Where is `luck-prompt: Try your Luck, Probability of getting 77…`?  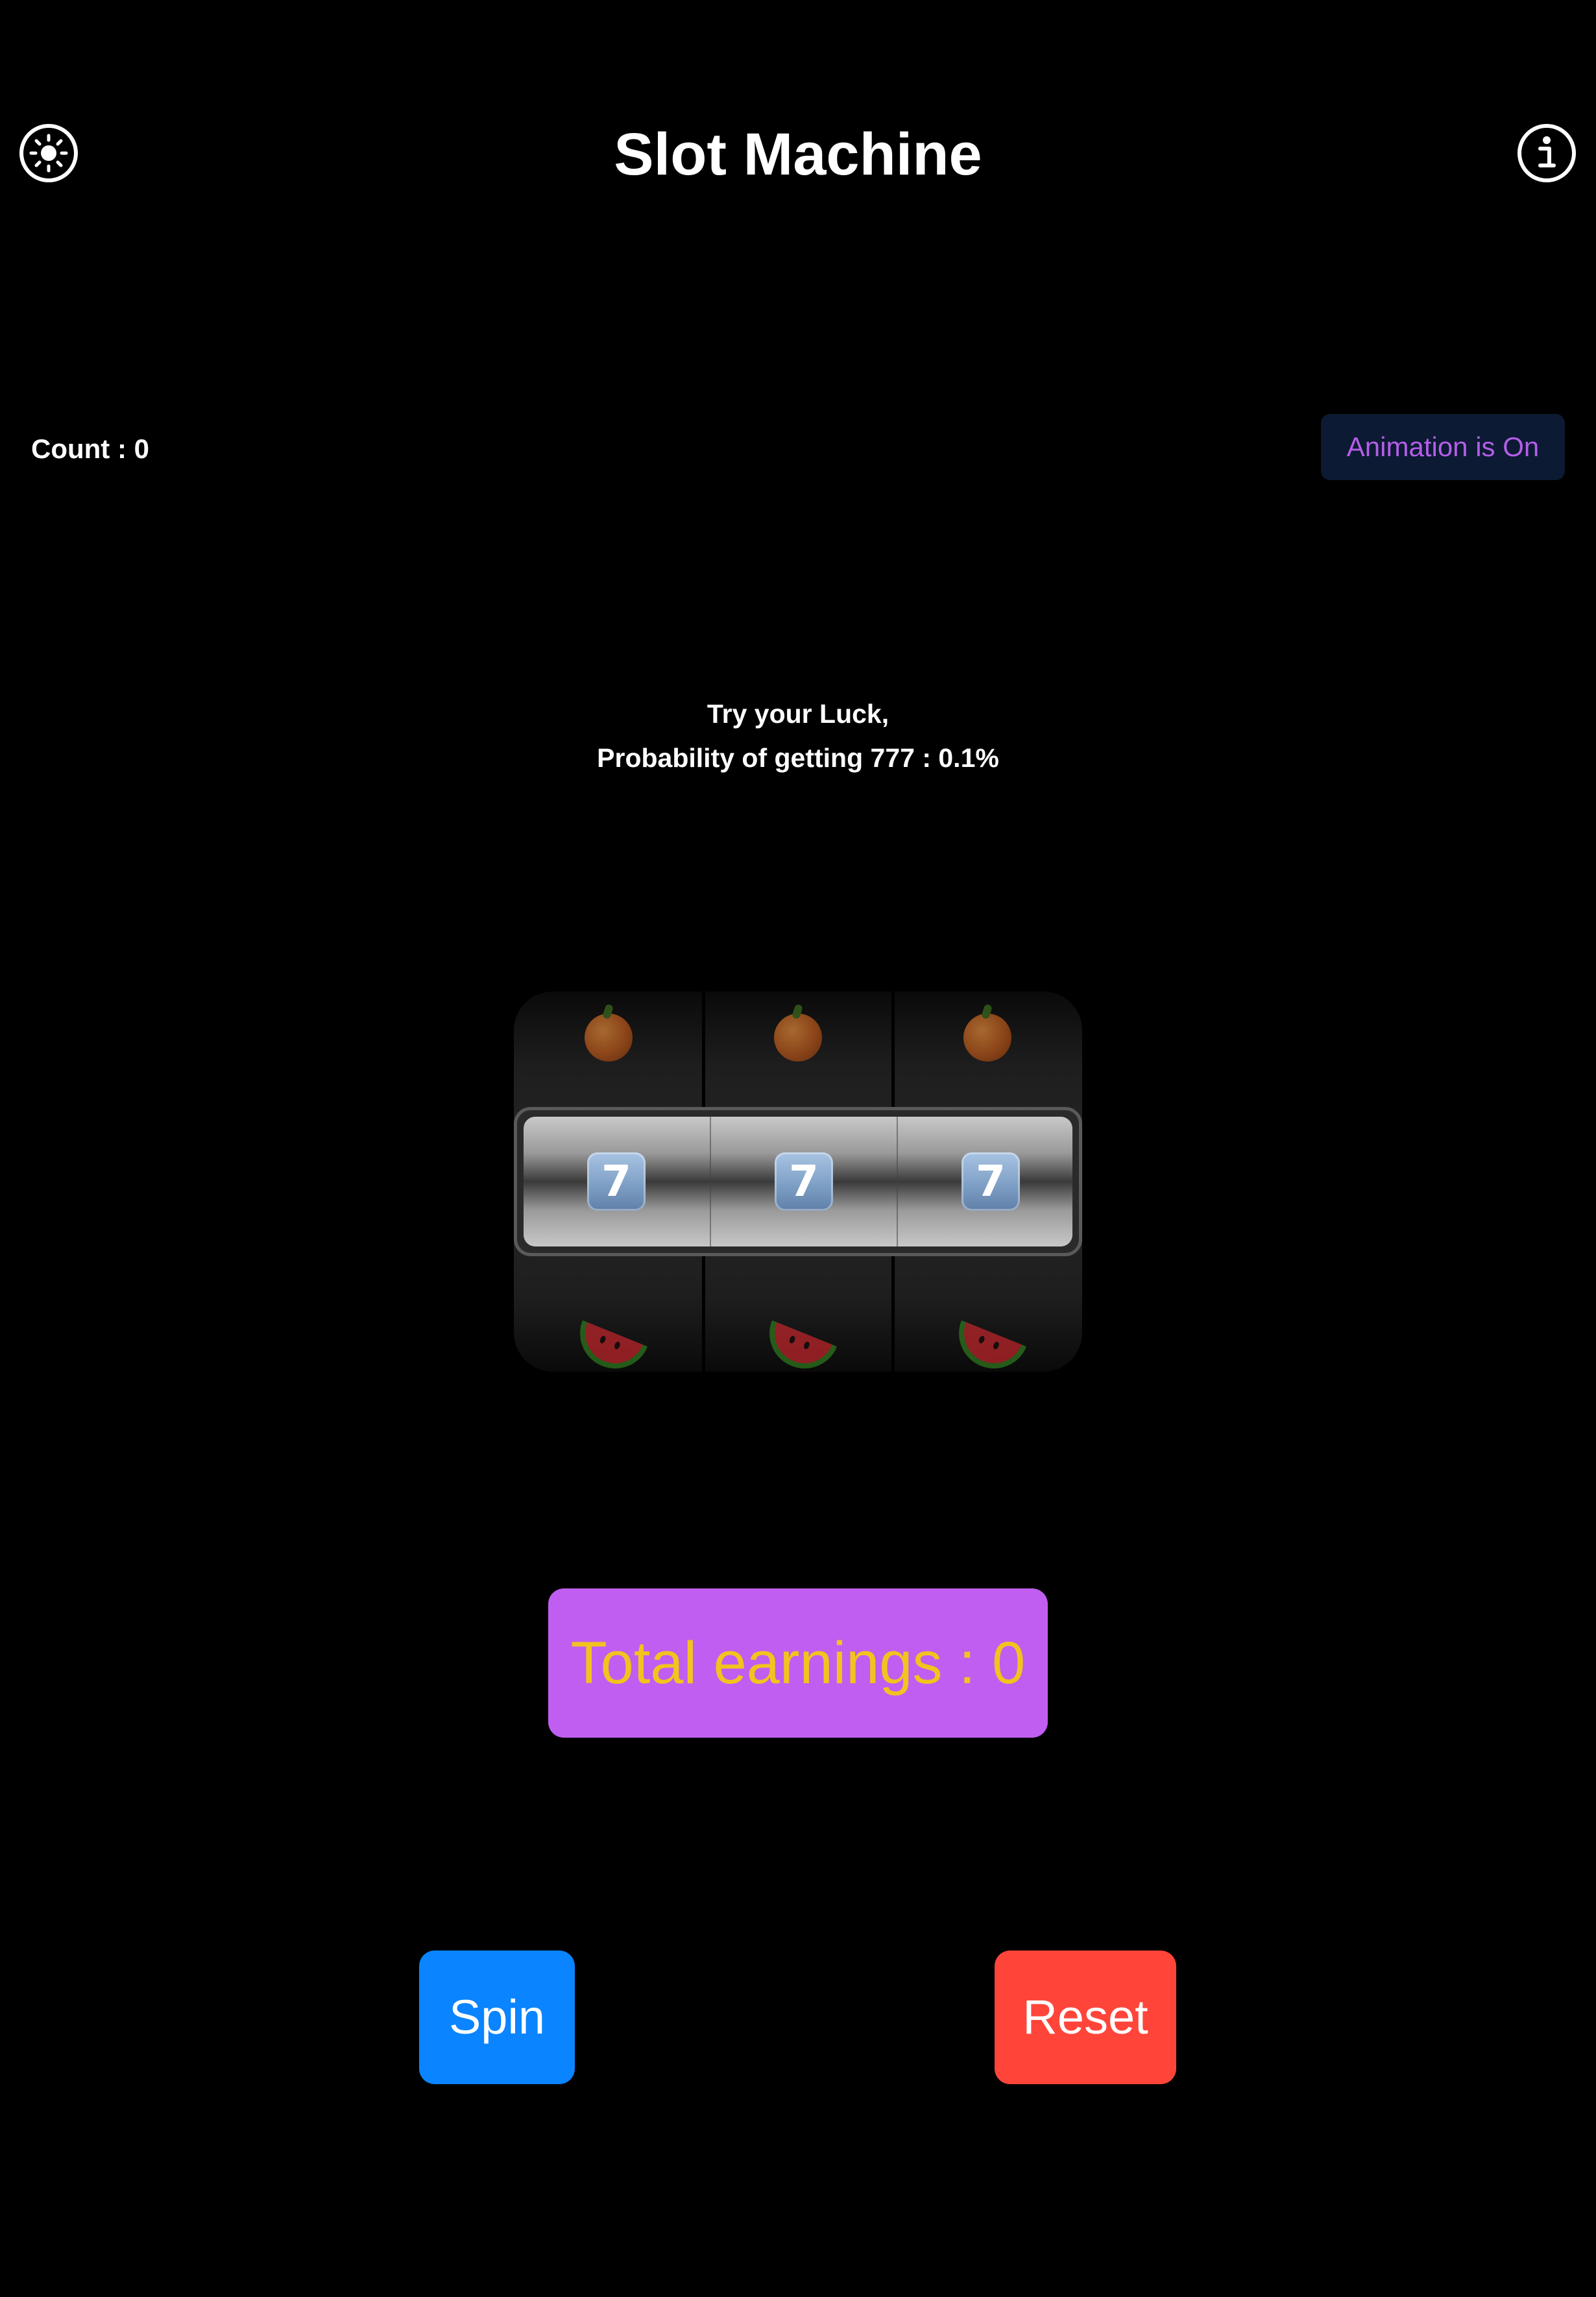
luck-prompt: Try your Luck, Probability of getting 77… is located at coordinates (798, 736).